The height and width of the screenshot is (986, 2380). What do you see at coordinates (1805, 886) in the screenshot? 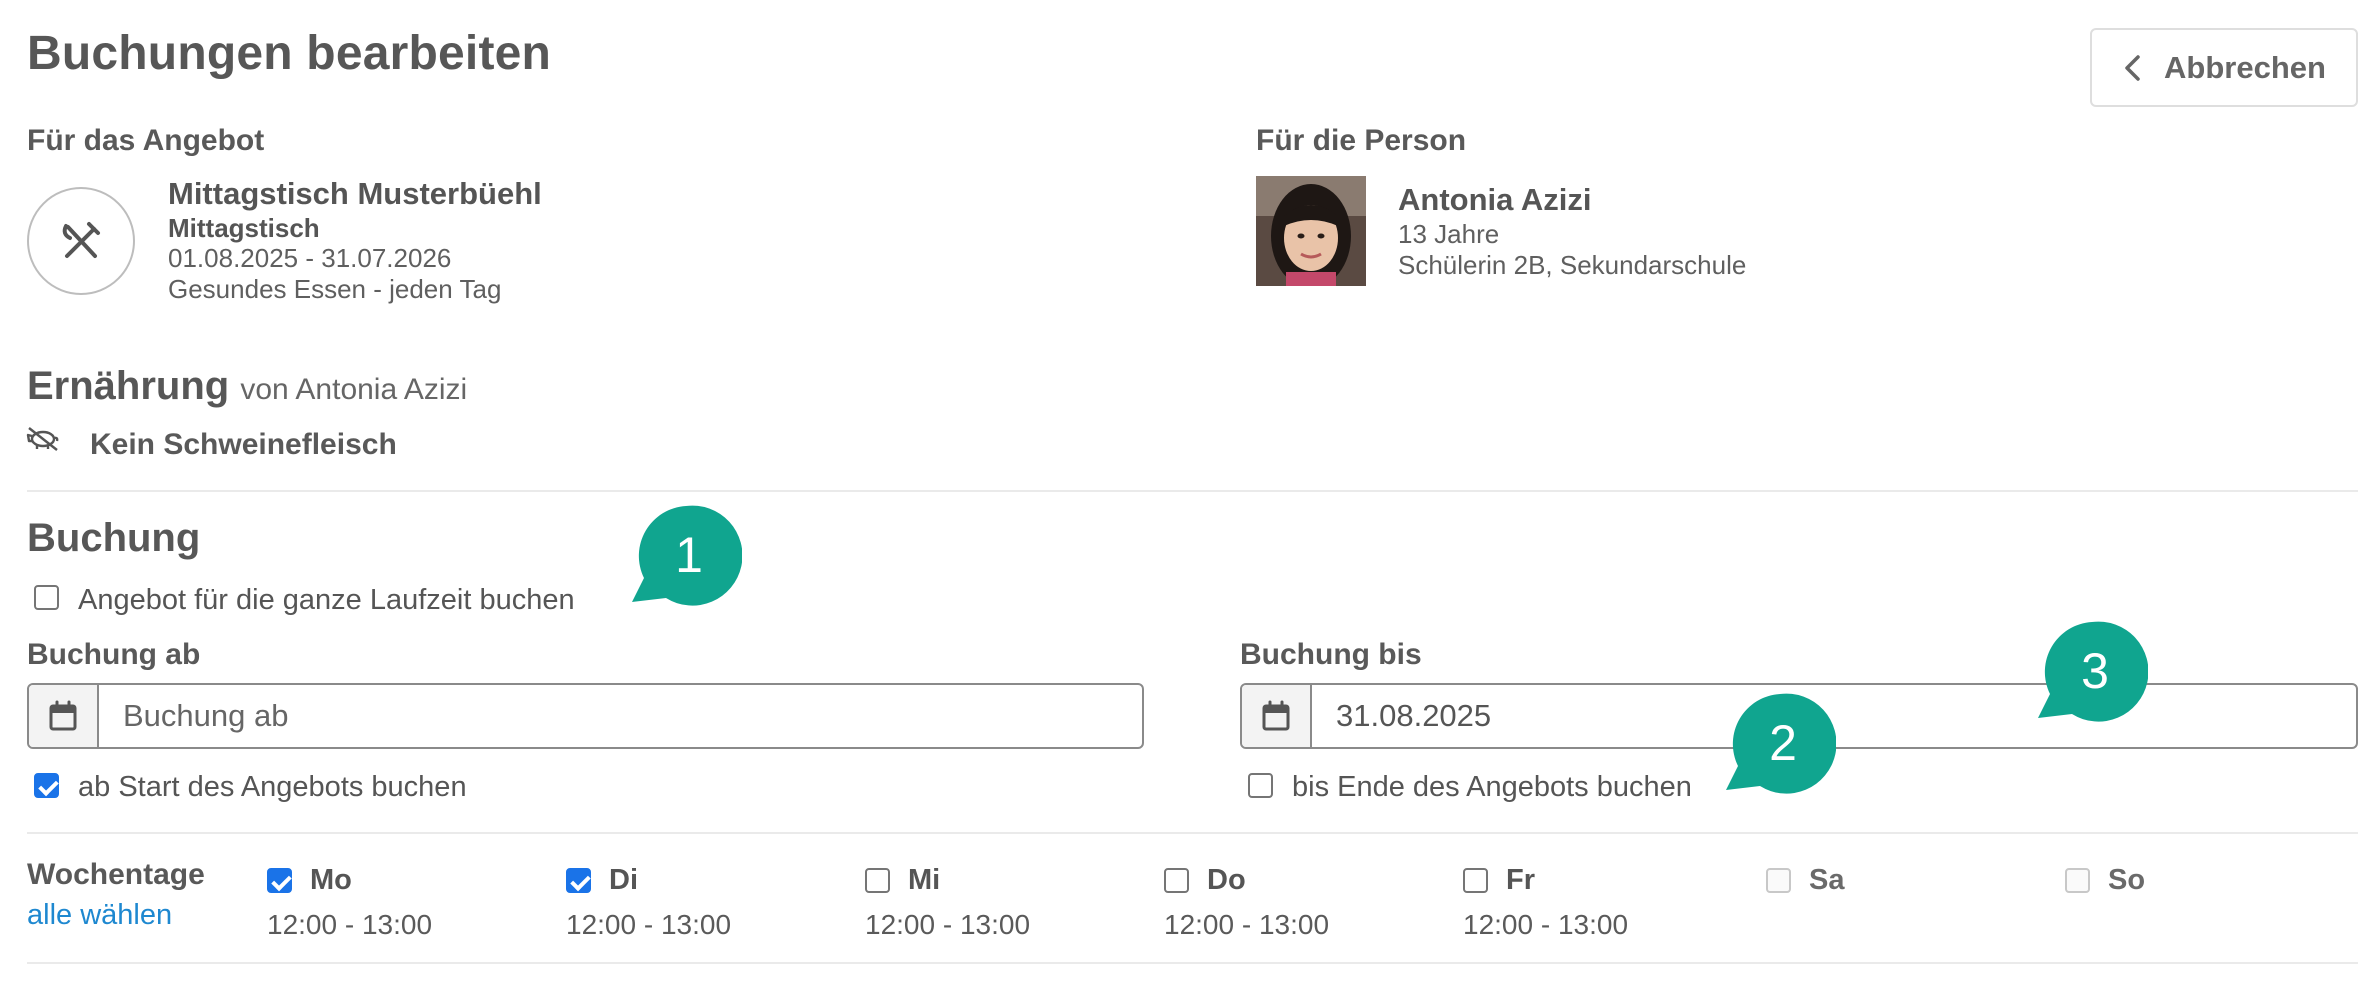
I see `weekday-sa: Sa` at bounding box center [1805, 886].